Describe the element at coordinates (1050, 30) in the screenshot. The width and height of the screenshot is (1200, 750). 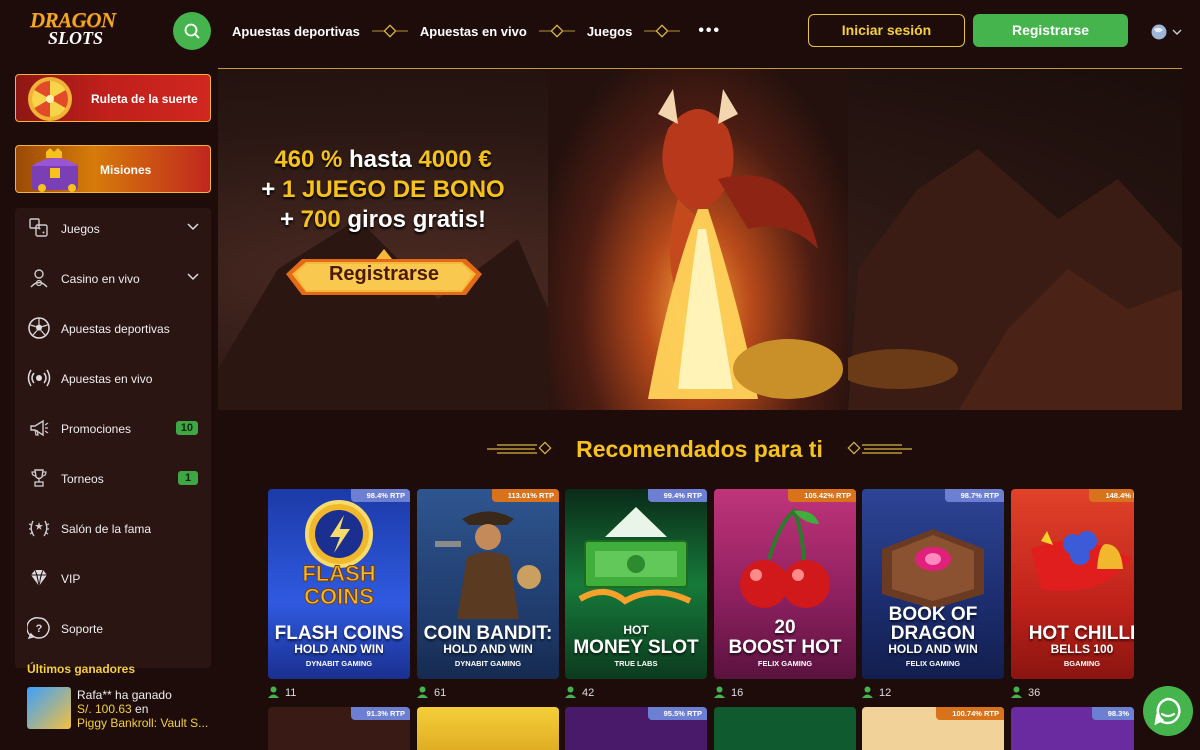
I see `register-button: Registrarse` at that location.